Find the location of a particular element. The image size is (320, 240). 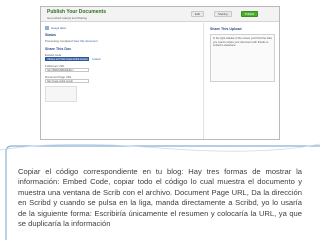

share-buttons-area is located at coordinates (61, 94).